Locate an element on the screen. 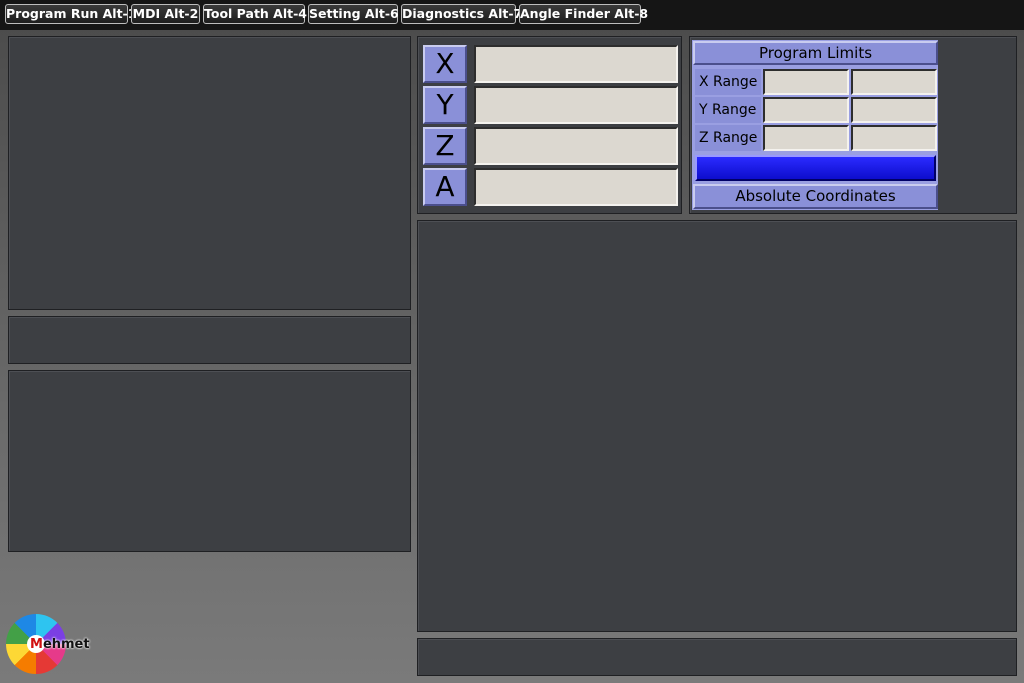  progress-bar is located at coordinates (815, 168).